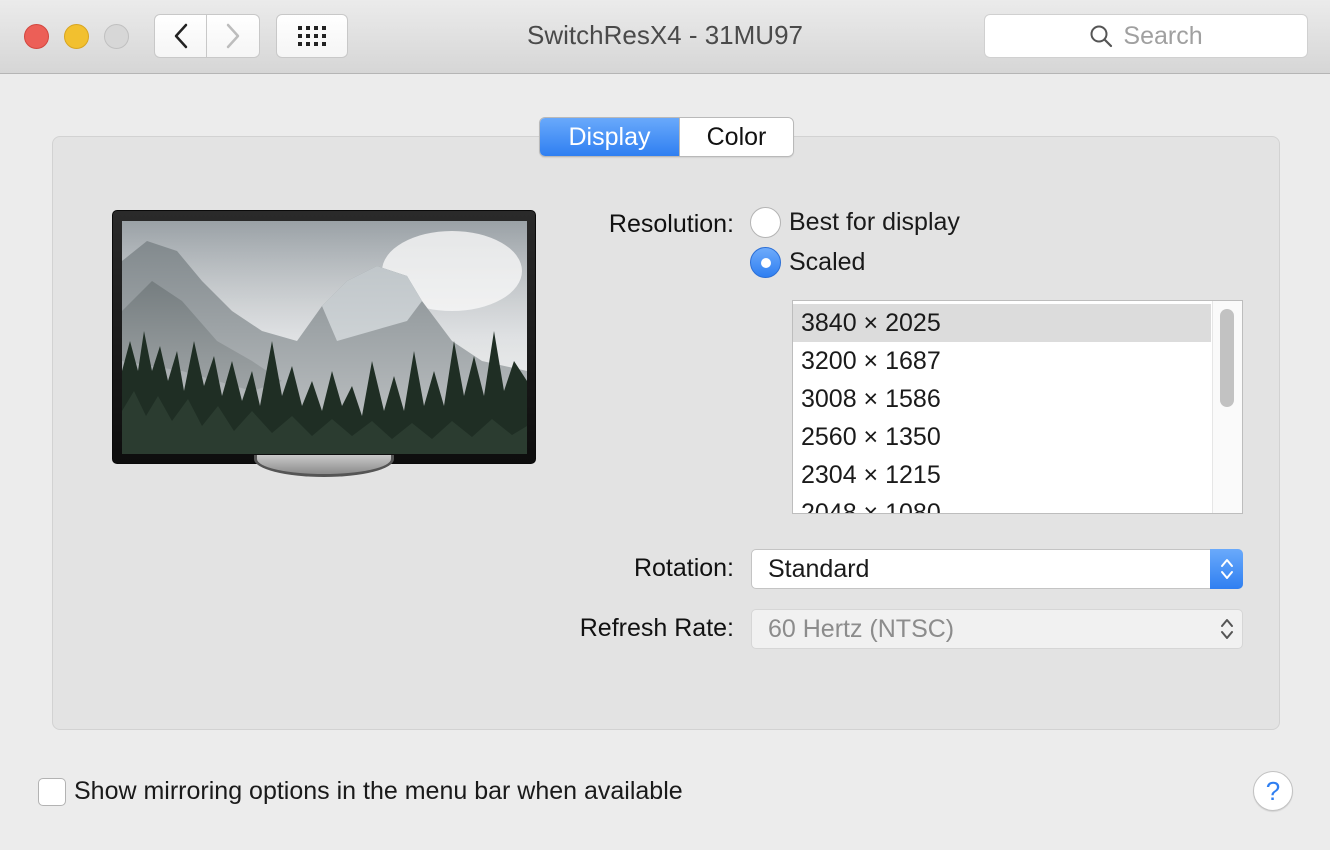 This screenshot has height=850, width=1330. What do you see at coordinates (1002, 475) in the screenshot?
I see `list-item: 2304 × 1215` at bounding box center [1002, 475].